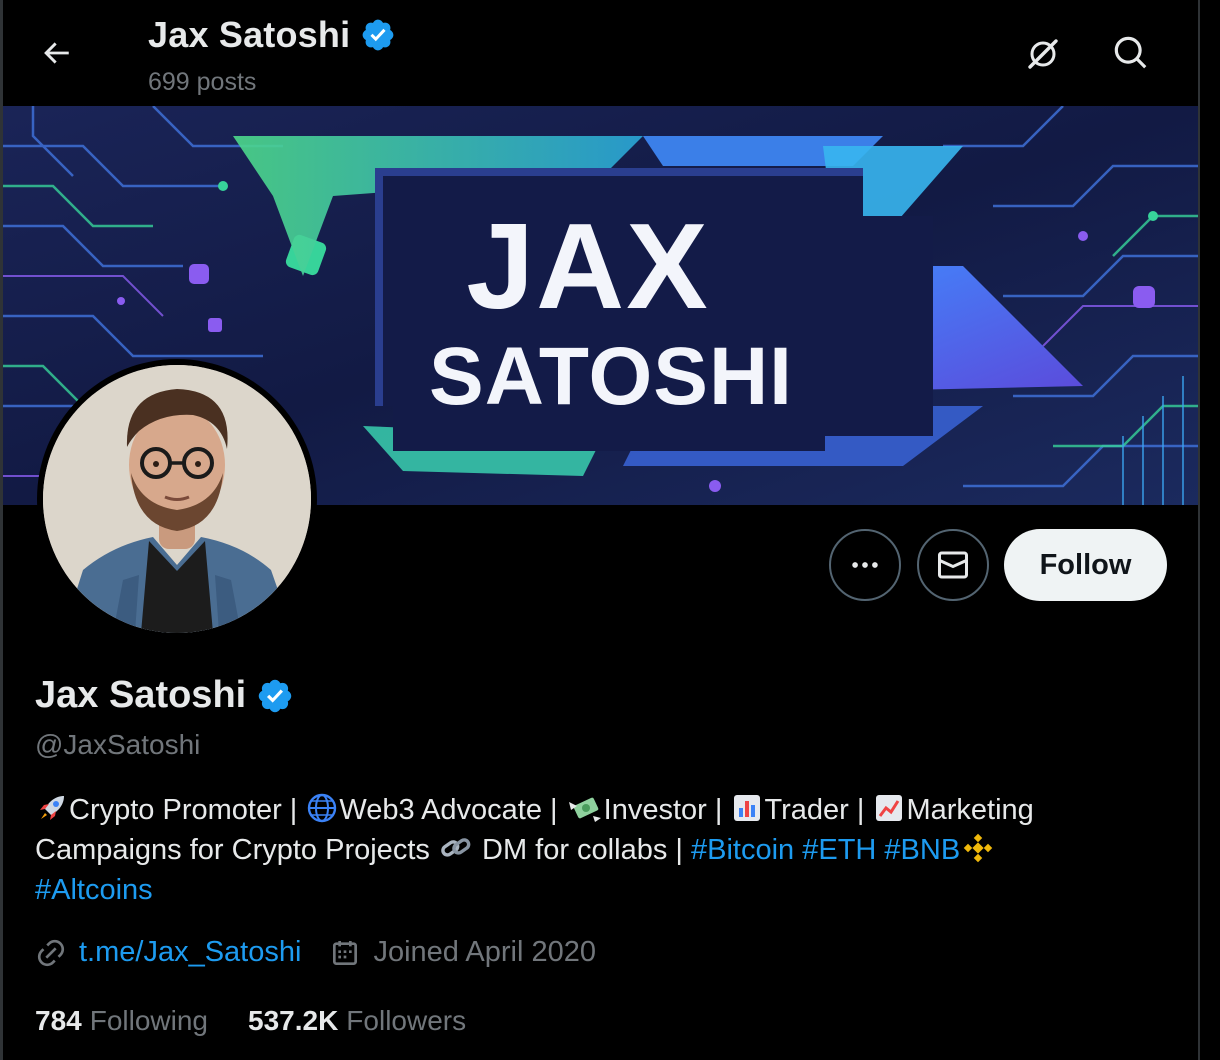  Describe the element at coordinates (978, 848) in the screenshot. I see `binance-icon` at that location.